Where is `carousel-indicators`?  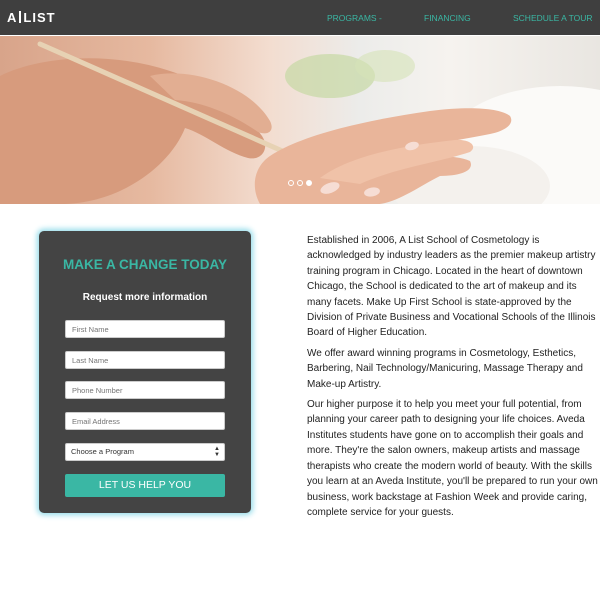
carousel-indicators is located at coordinates (300, 183).